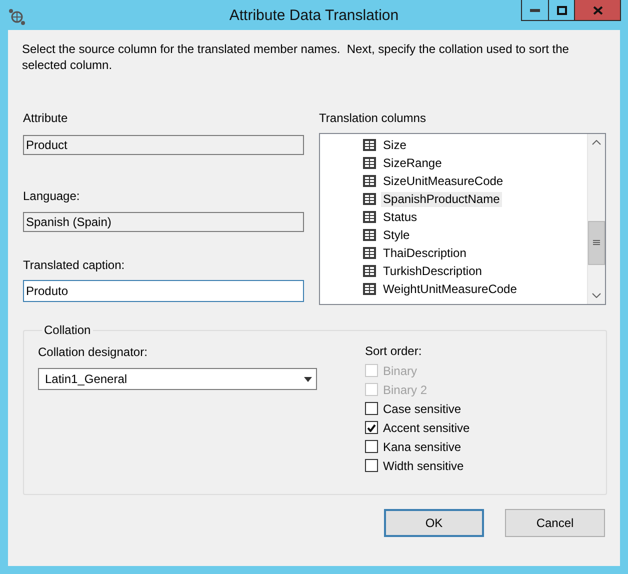 The image size is (628, 574). I want to click on field-label: Language:, so click(52, 196).